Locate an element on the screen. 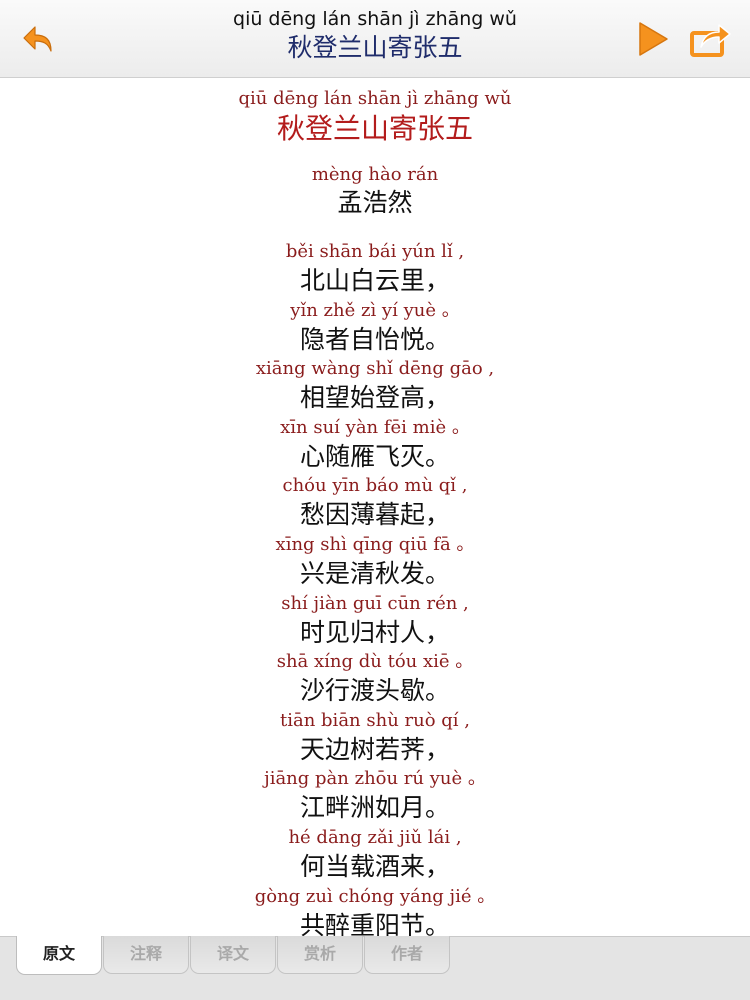 The width and height of the screenshot is (750, 1000). verse-text: 北山白云里， is located at coordinates (374, 280).